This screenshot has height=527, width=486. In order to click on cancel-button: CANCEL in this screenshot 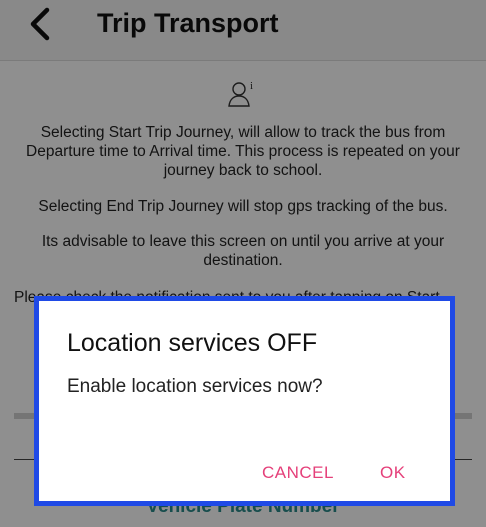, I will do `click(298, 473)`.